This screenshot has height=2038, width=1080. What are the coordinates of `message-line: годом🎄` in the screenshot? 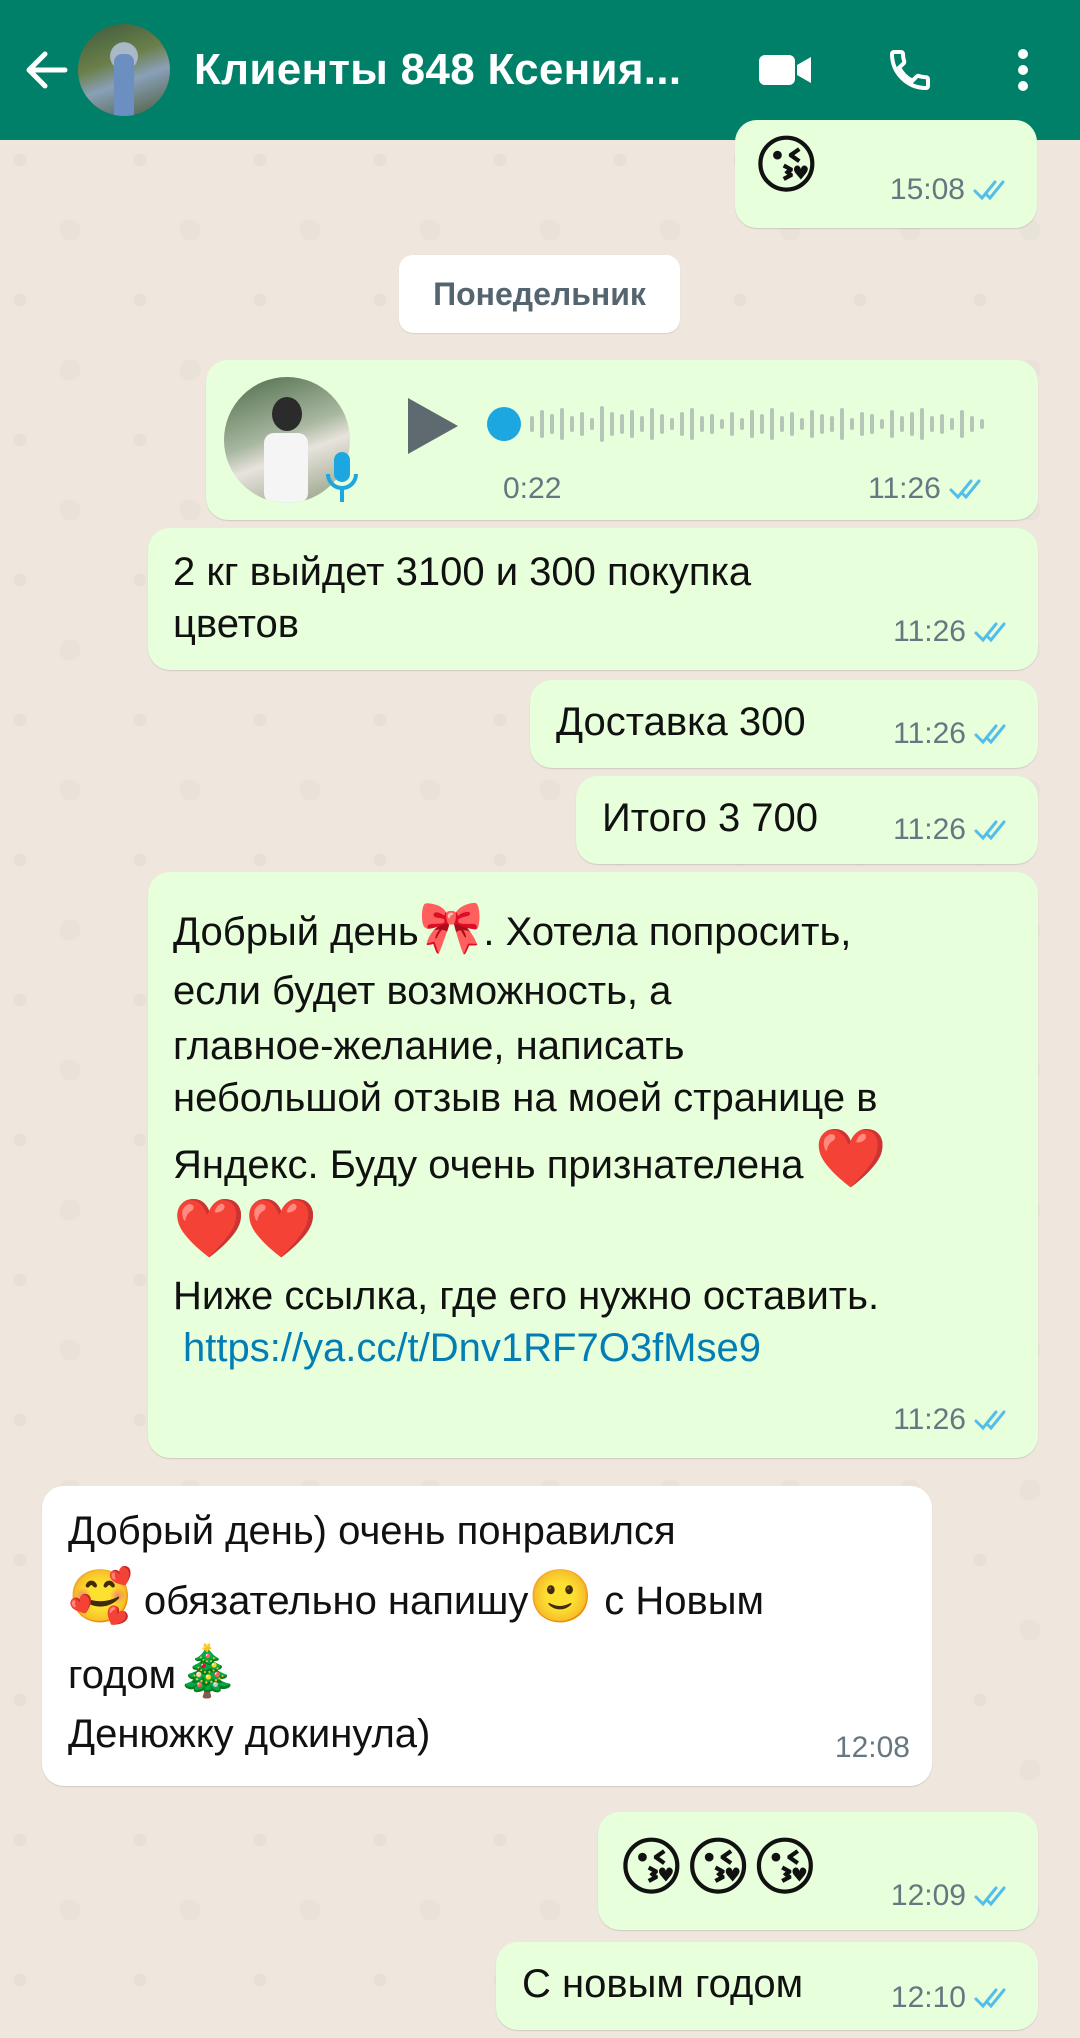 It's located at (488, 1671).